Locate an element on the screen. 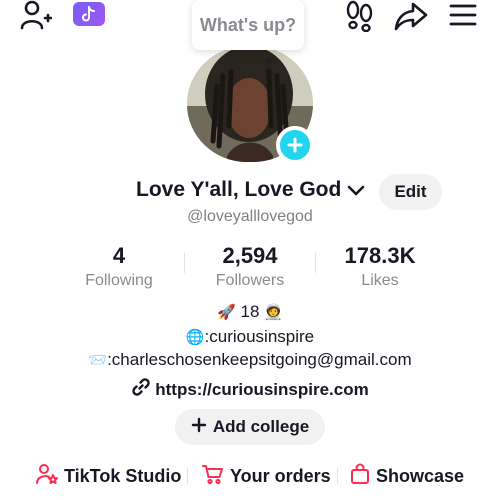  stat-value: 178.3K is located at coordinates (380, 255).